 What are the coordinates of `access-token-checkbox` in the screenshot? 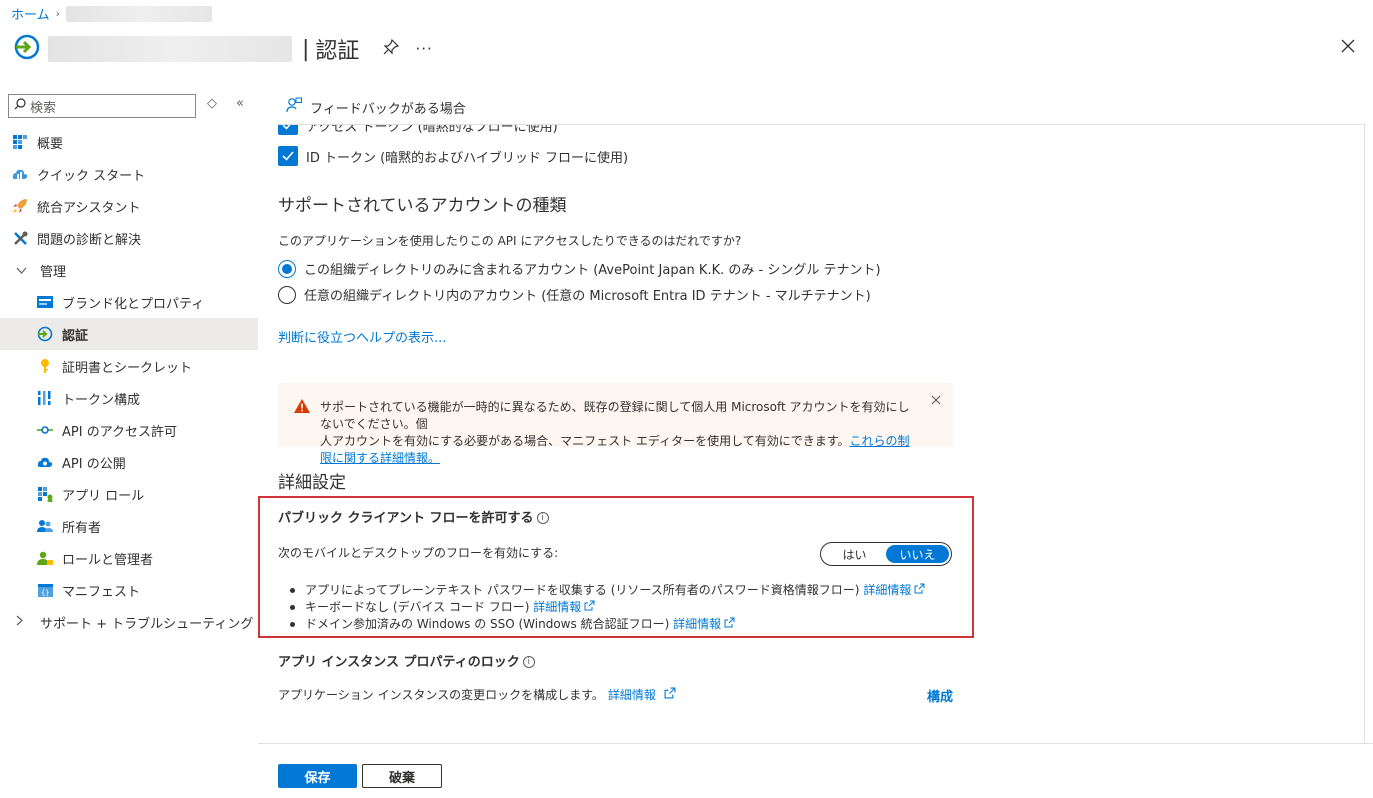 It's located at (288, 130).